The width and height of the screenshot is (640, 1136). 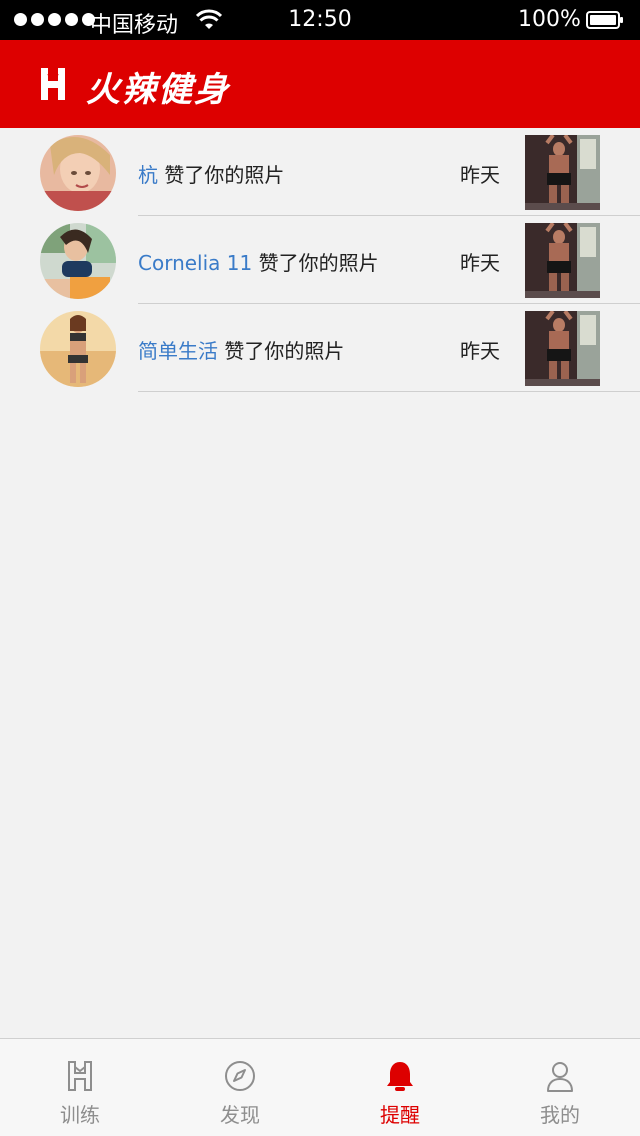 What do you see at coordinates (320, 84) in the screenshot?
I see `app-header: 火辣健身` at bounding box center [320, 84].